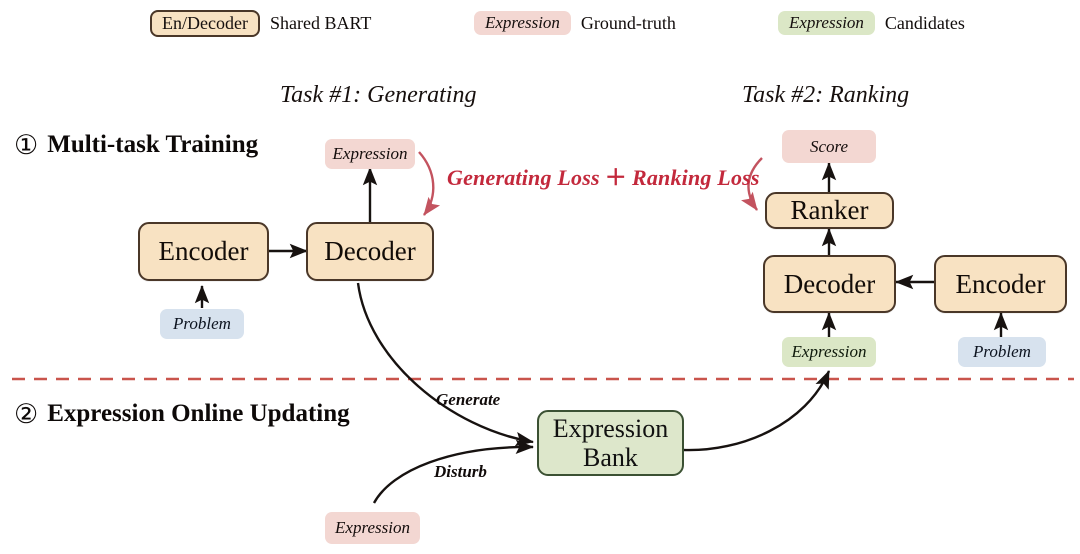 The height and width of the screenshot is (554, 1080). I want to click on arrow-bank-to-expression-candidate, so click(756, 411).